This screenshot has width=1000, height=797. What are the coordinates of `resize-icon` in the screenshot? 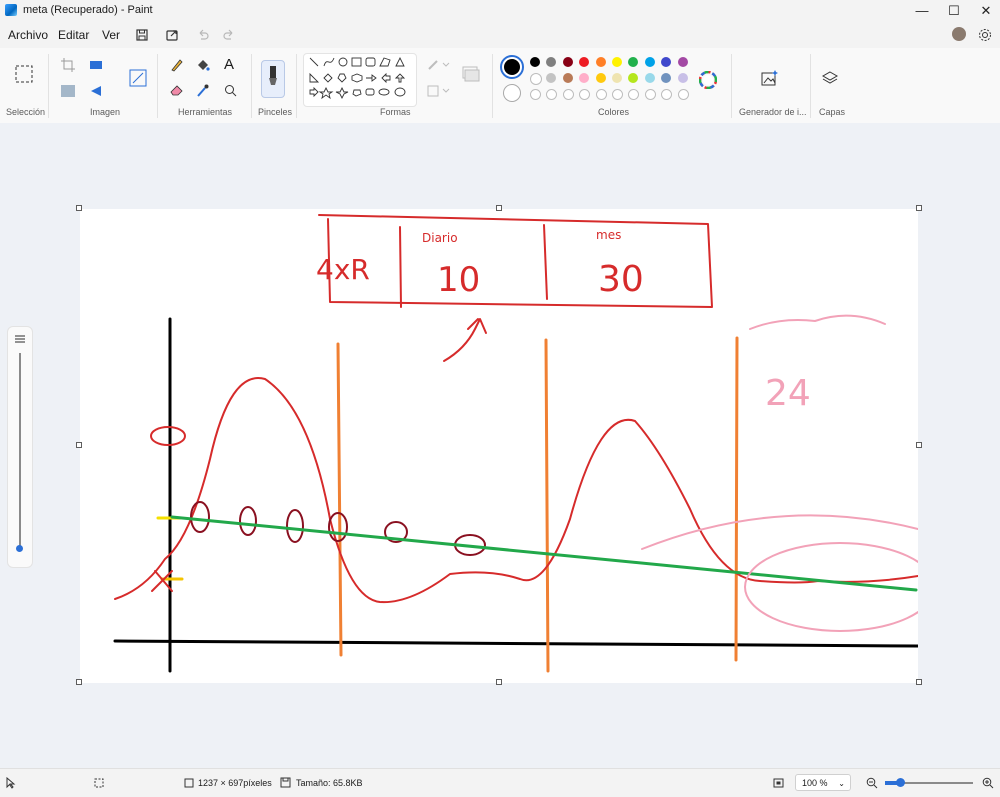 It's located at (97, 65).